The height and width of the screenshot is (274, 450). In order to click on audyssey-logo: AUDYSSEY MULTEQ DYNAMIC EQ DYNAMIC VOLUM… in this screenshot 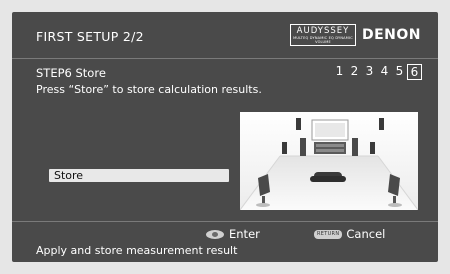, I will do `click(323, 35)`.